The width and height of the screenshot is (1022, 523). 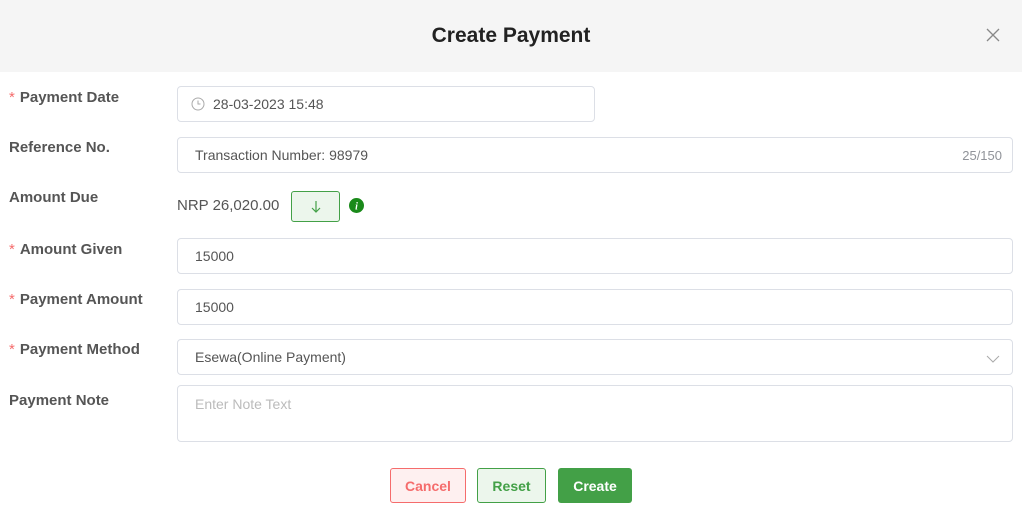 What do you see at coordinates (74, 349) in the screenshot?
I see `payment-method-label: * Payment Method` at bounding box center [74, 349].